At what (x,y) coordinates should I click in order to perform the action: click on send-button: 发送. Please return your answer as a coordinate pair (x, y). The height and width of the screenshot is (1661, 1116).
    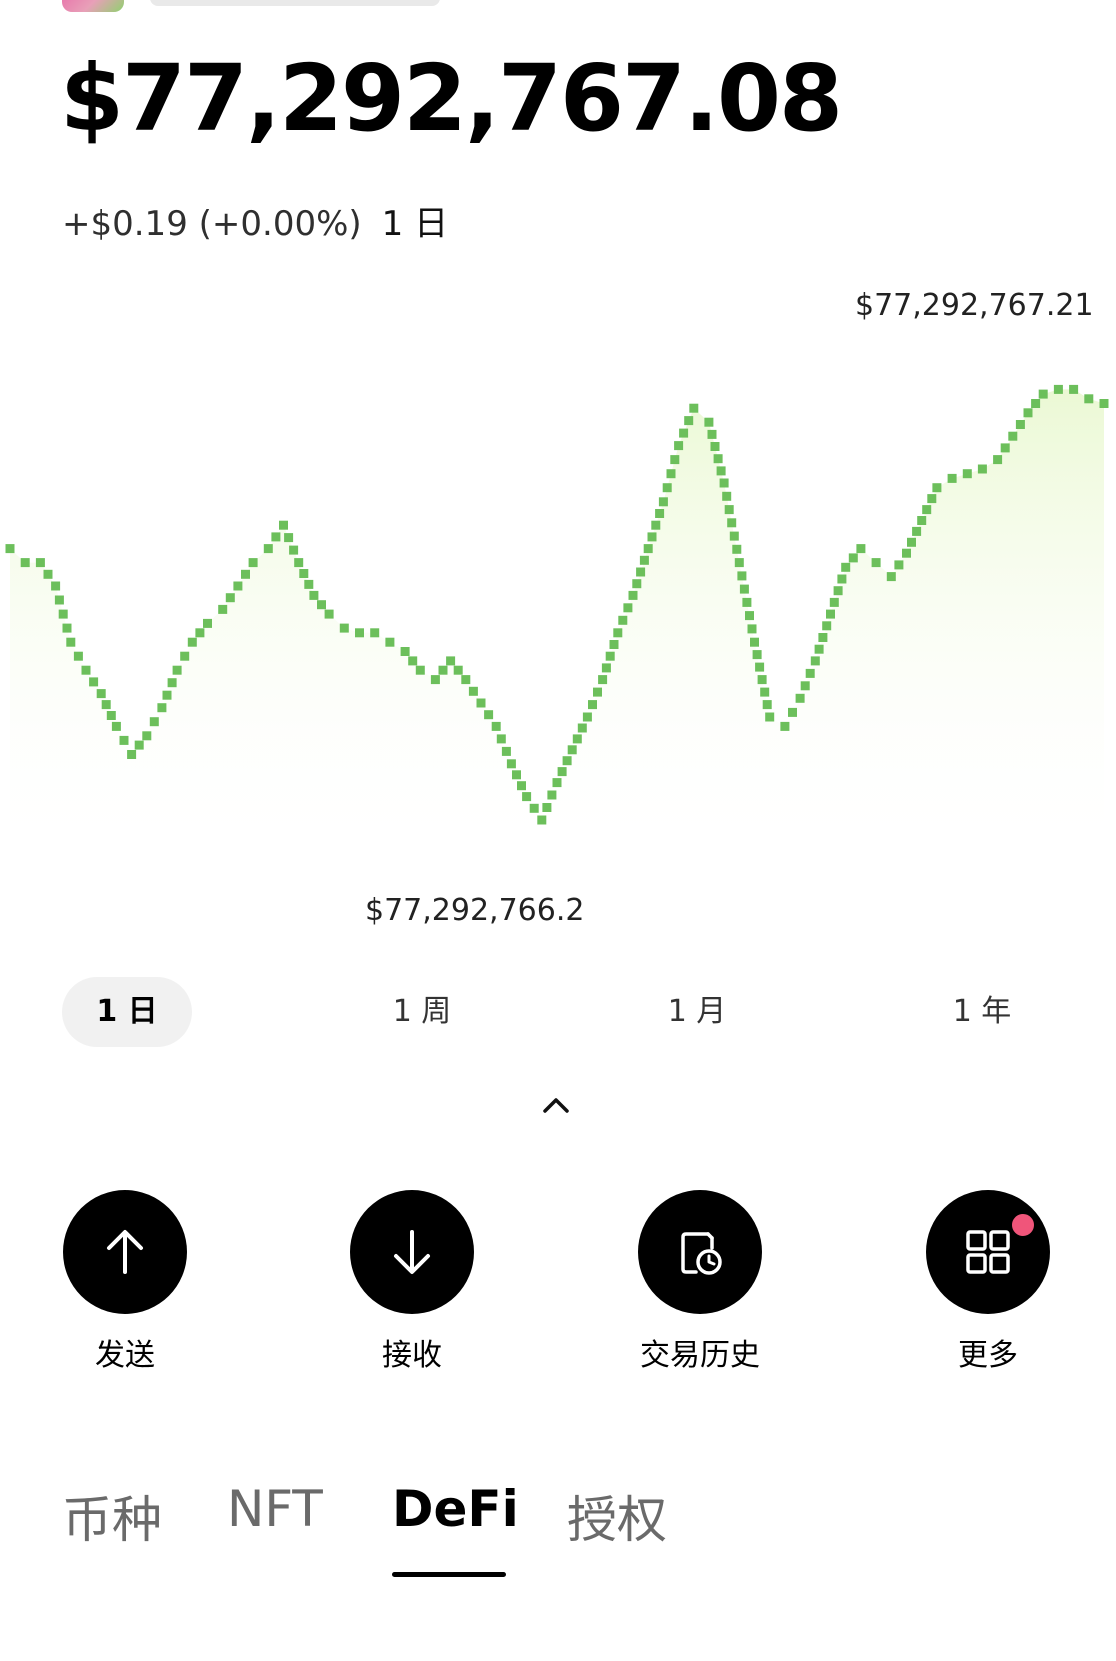
    Looking at the image, I should click on (125, 1282).